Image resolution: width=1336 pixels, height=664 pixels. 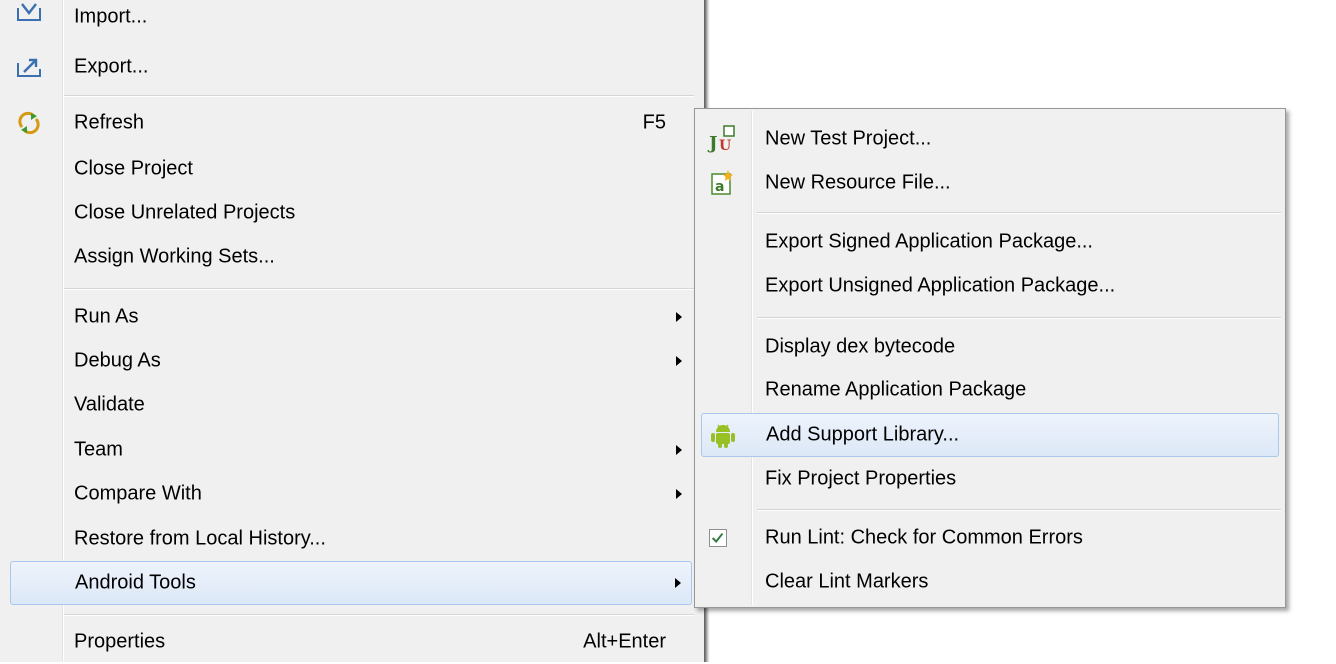 I want to click on menu-item-debug-as: Debug As, so click(x=351, y=361).